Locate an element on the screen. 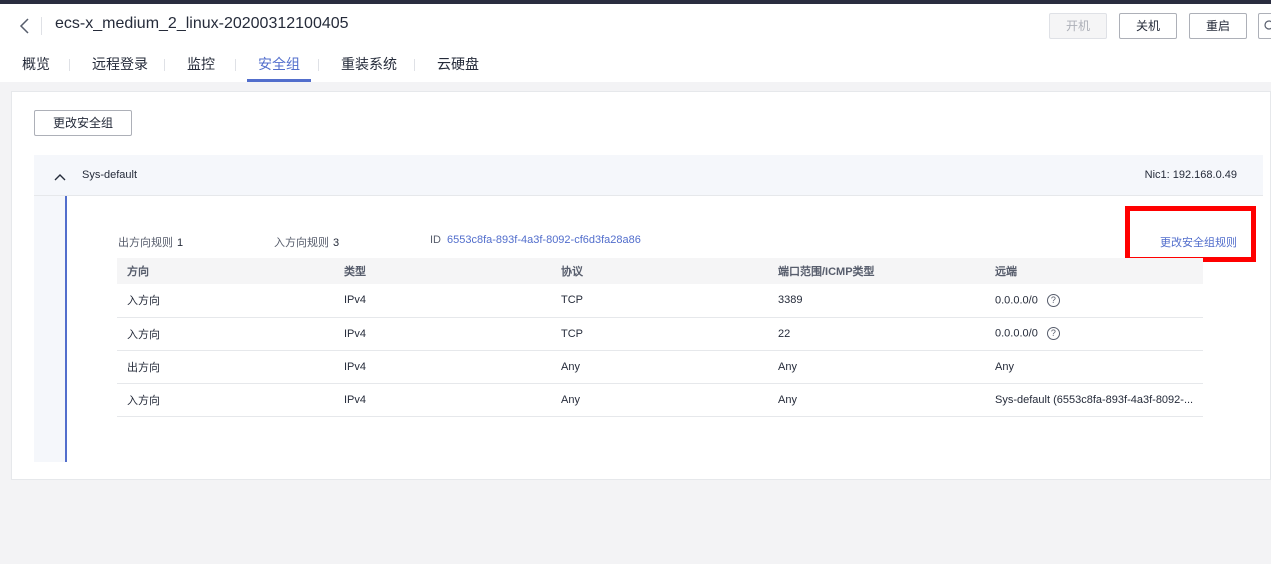  security-group-id: ID 6553c8fa-893f-4a3f-8092-cf6d3fa28a86 is located at coordinates (535, 240).